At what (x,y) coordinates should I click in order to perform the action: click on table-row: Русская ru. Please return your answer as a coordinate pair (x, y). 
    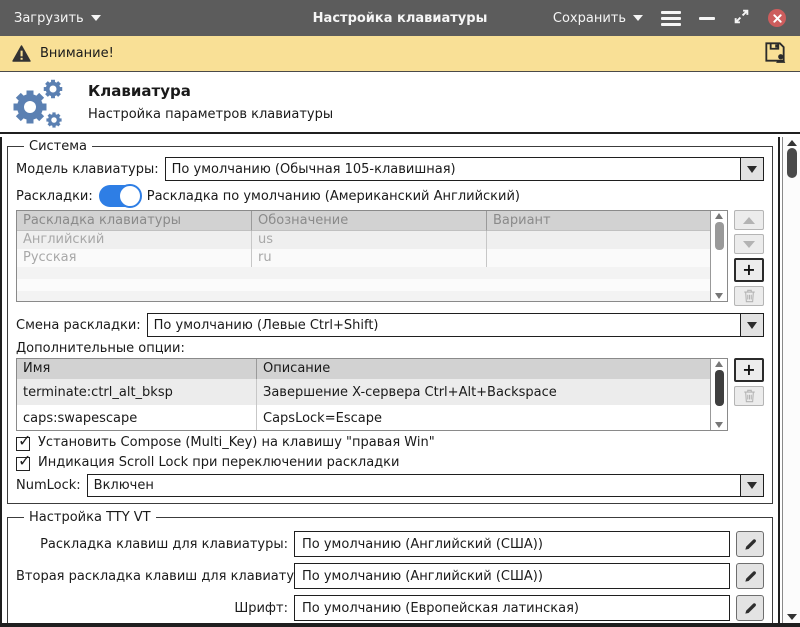
    Looking at the image, I should click on (363, 258).